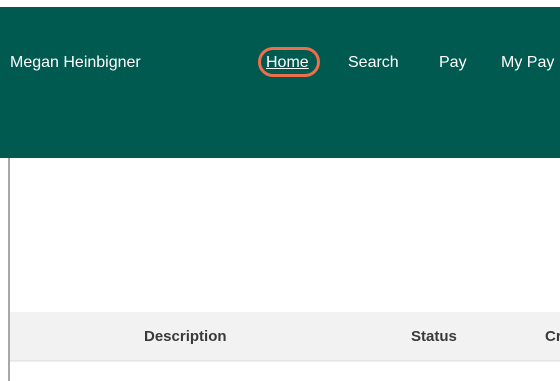 The width and height of the screenshot is (560, 381). I want to click on top-strip, so click(280, 3).